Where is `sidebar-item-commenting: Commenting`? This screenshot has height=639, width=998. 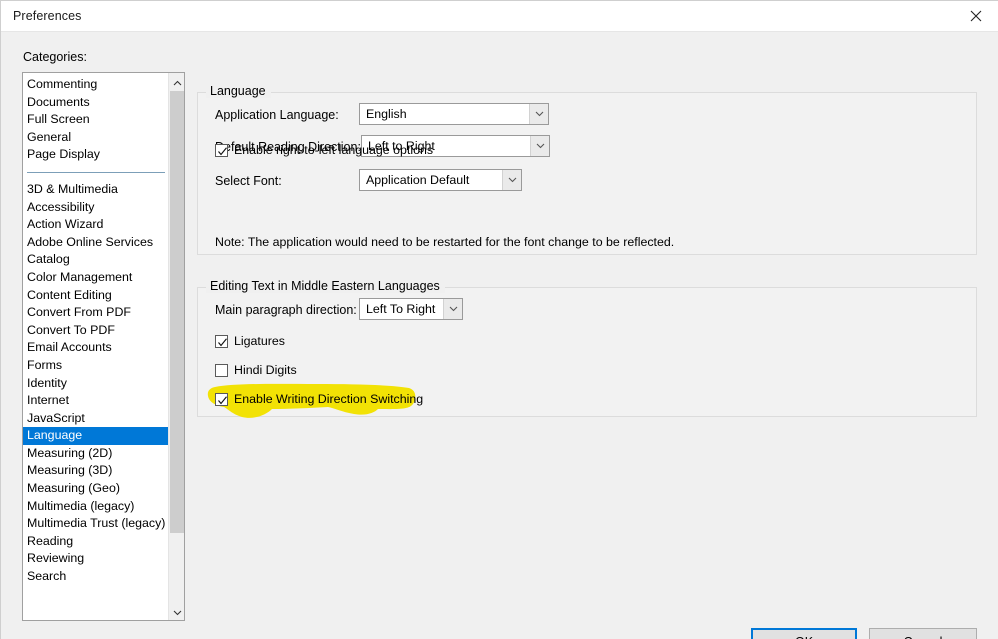
sidebar-item-commenting: Commenting is located at coordinates (95, 85).